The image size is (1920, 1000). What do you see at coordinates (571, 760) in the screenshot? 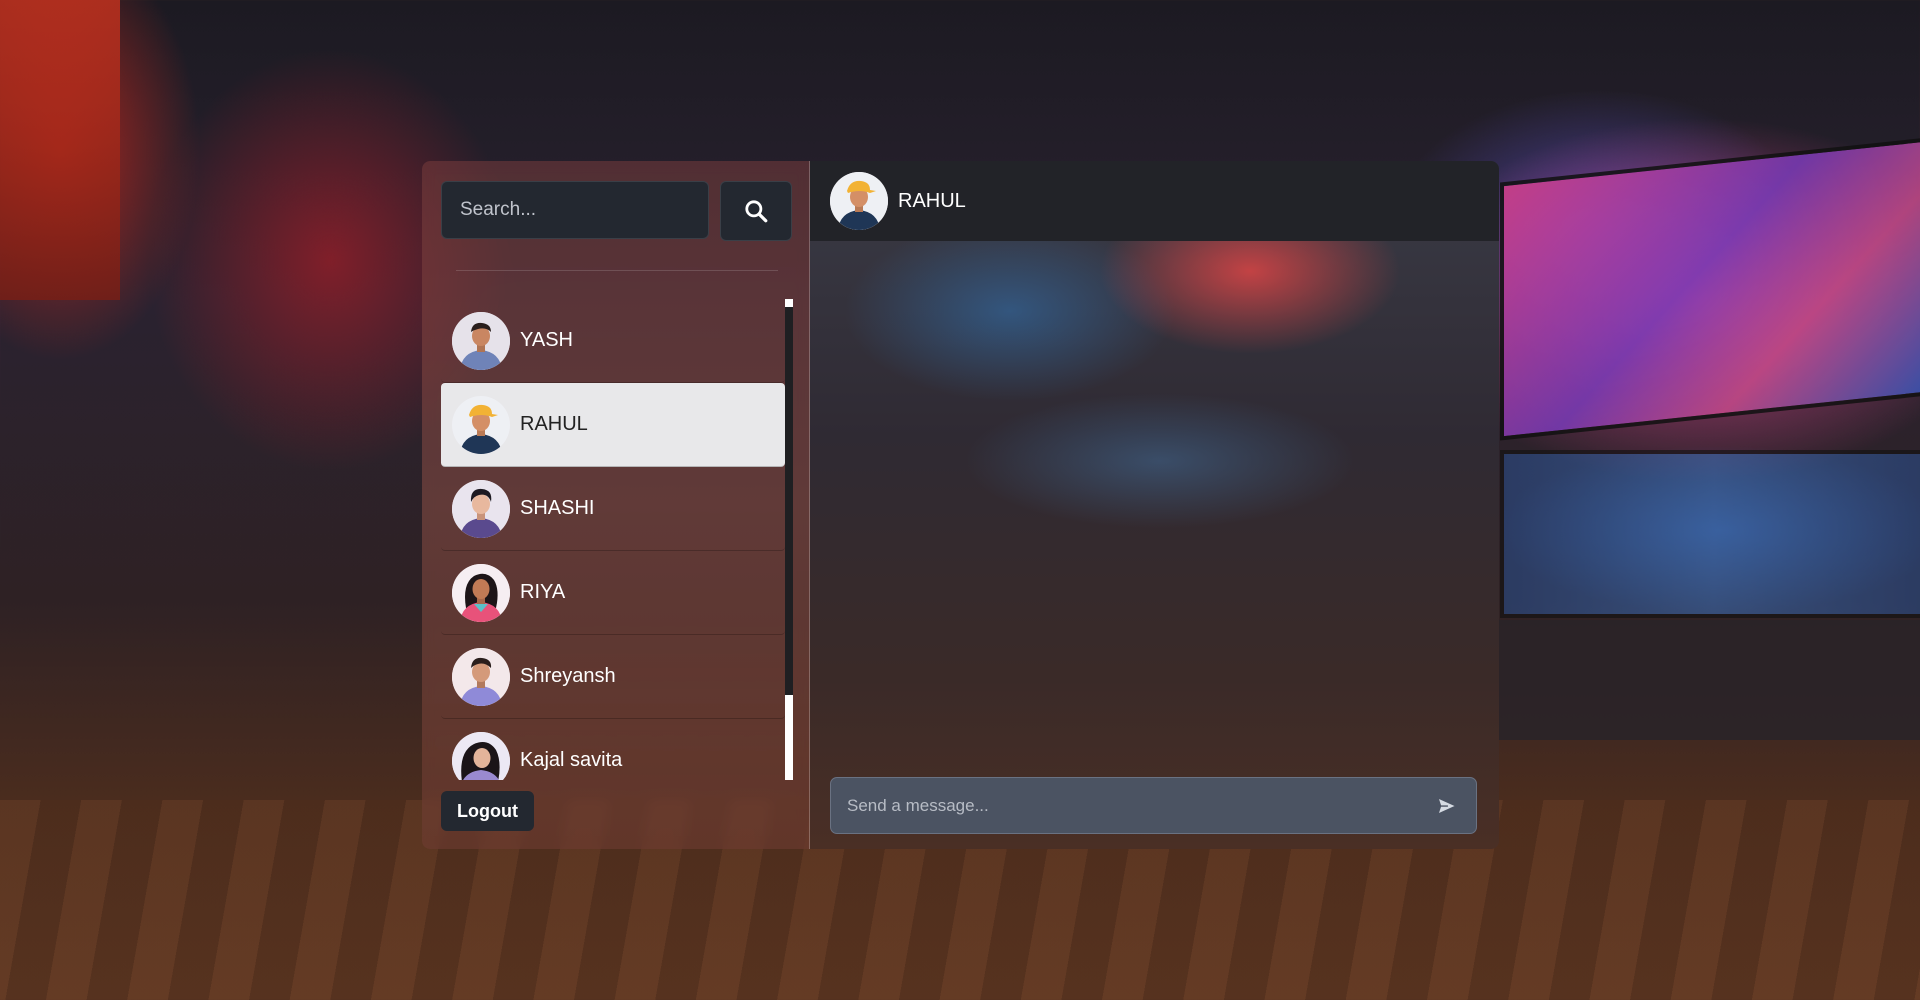
I see `contact-name: Kajal savita` at bounding box center [571, 760].